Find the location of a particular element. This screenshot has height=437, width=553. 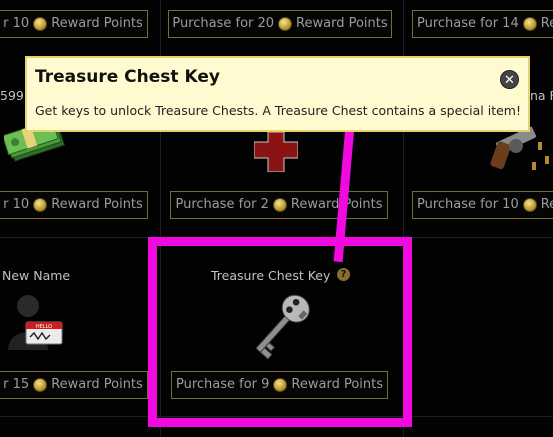

purchase-button: Purchase for 20 Reward Points is located at coordinates (280, 24).